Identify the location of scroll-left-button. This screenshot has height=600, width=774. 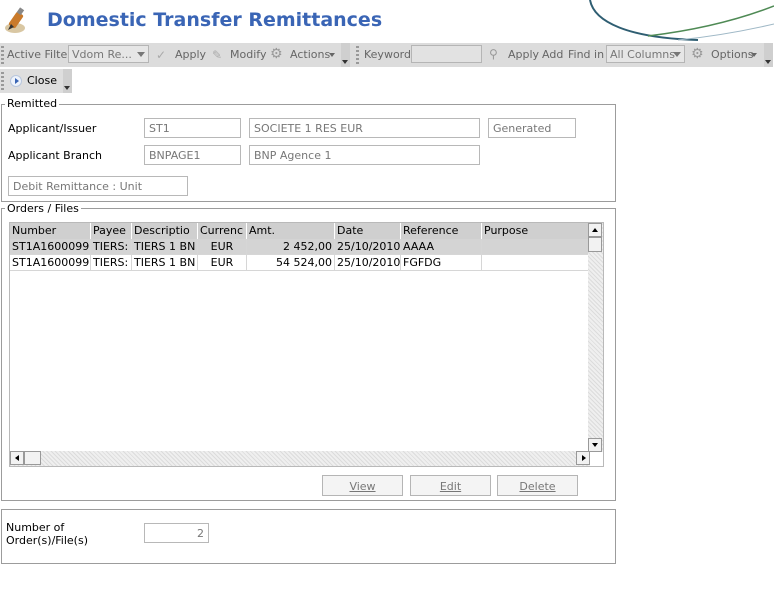
(17, 458).